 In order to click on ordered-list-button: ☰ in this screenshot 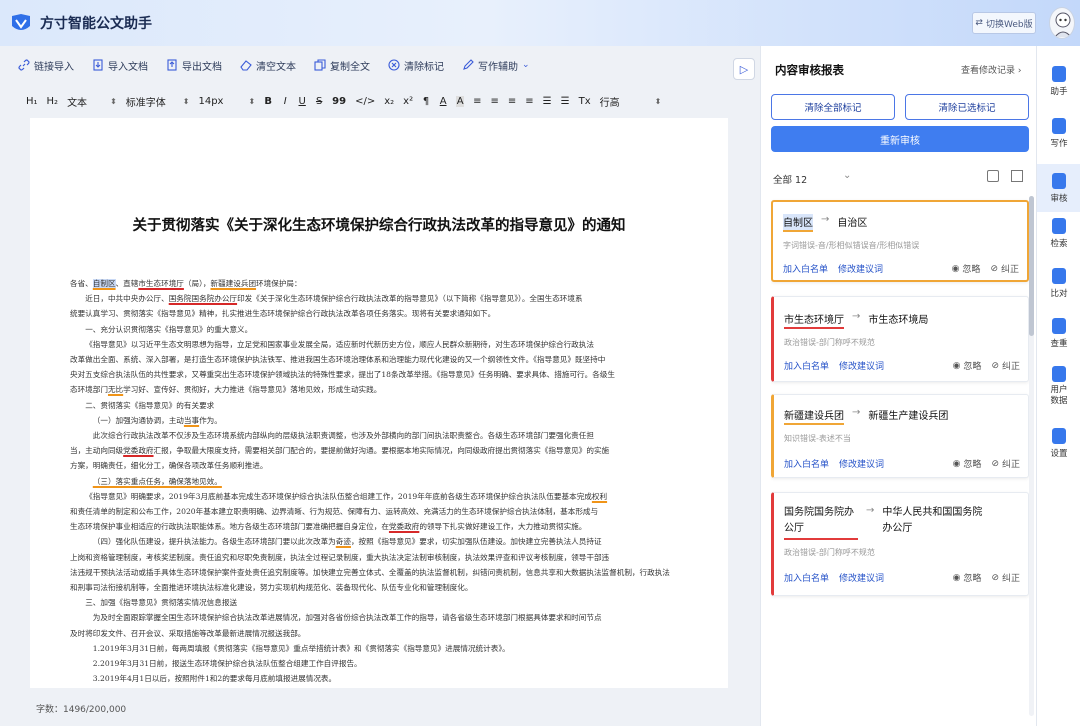, I will do `click(565, 101)`.